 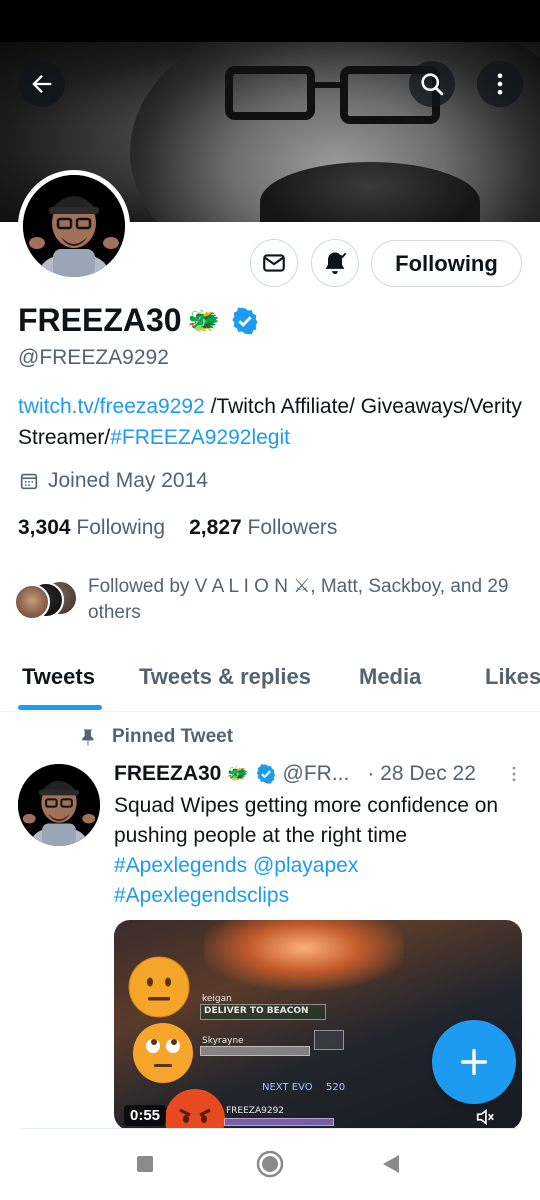 I want to click on dragon-emoji: 🐲, so click(x=203, y=320).